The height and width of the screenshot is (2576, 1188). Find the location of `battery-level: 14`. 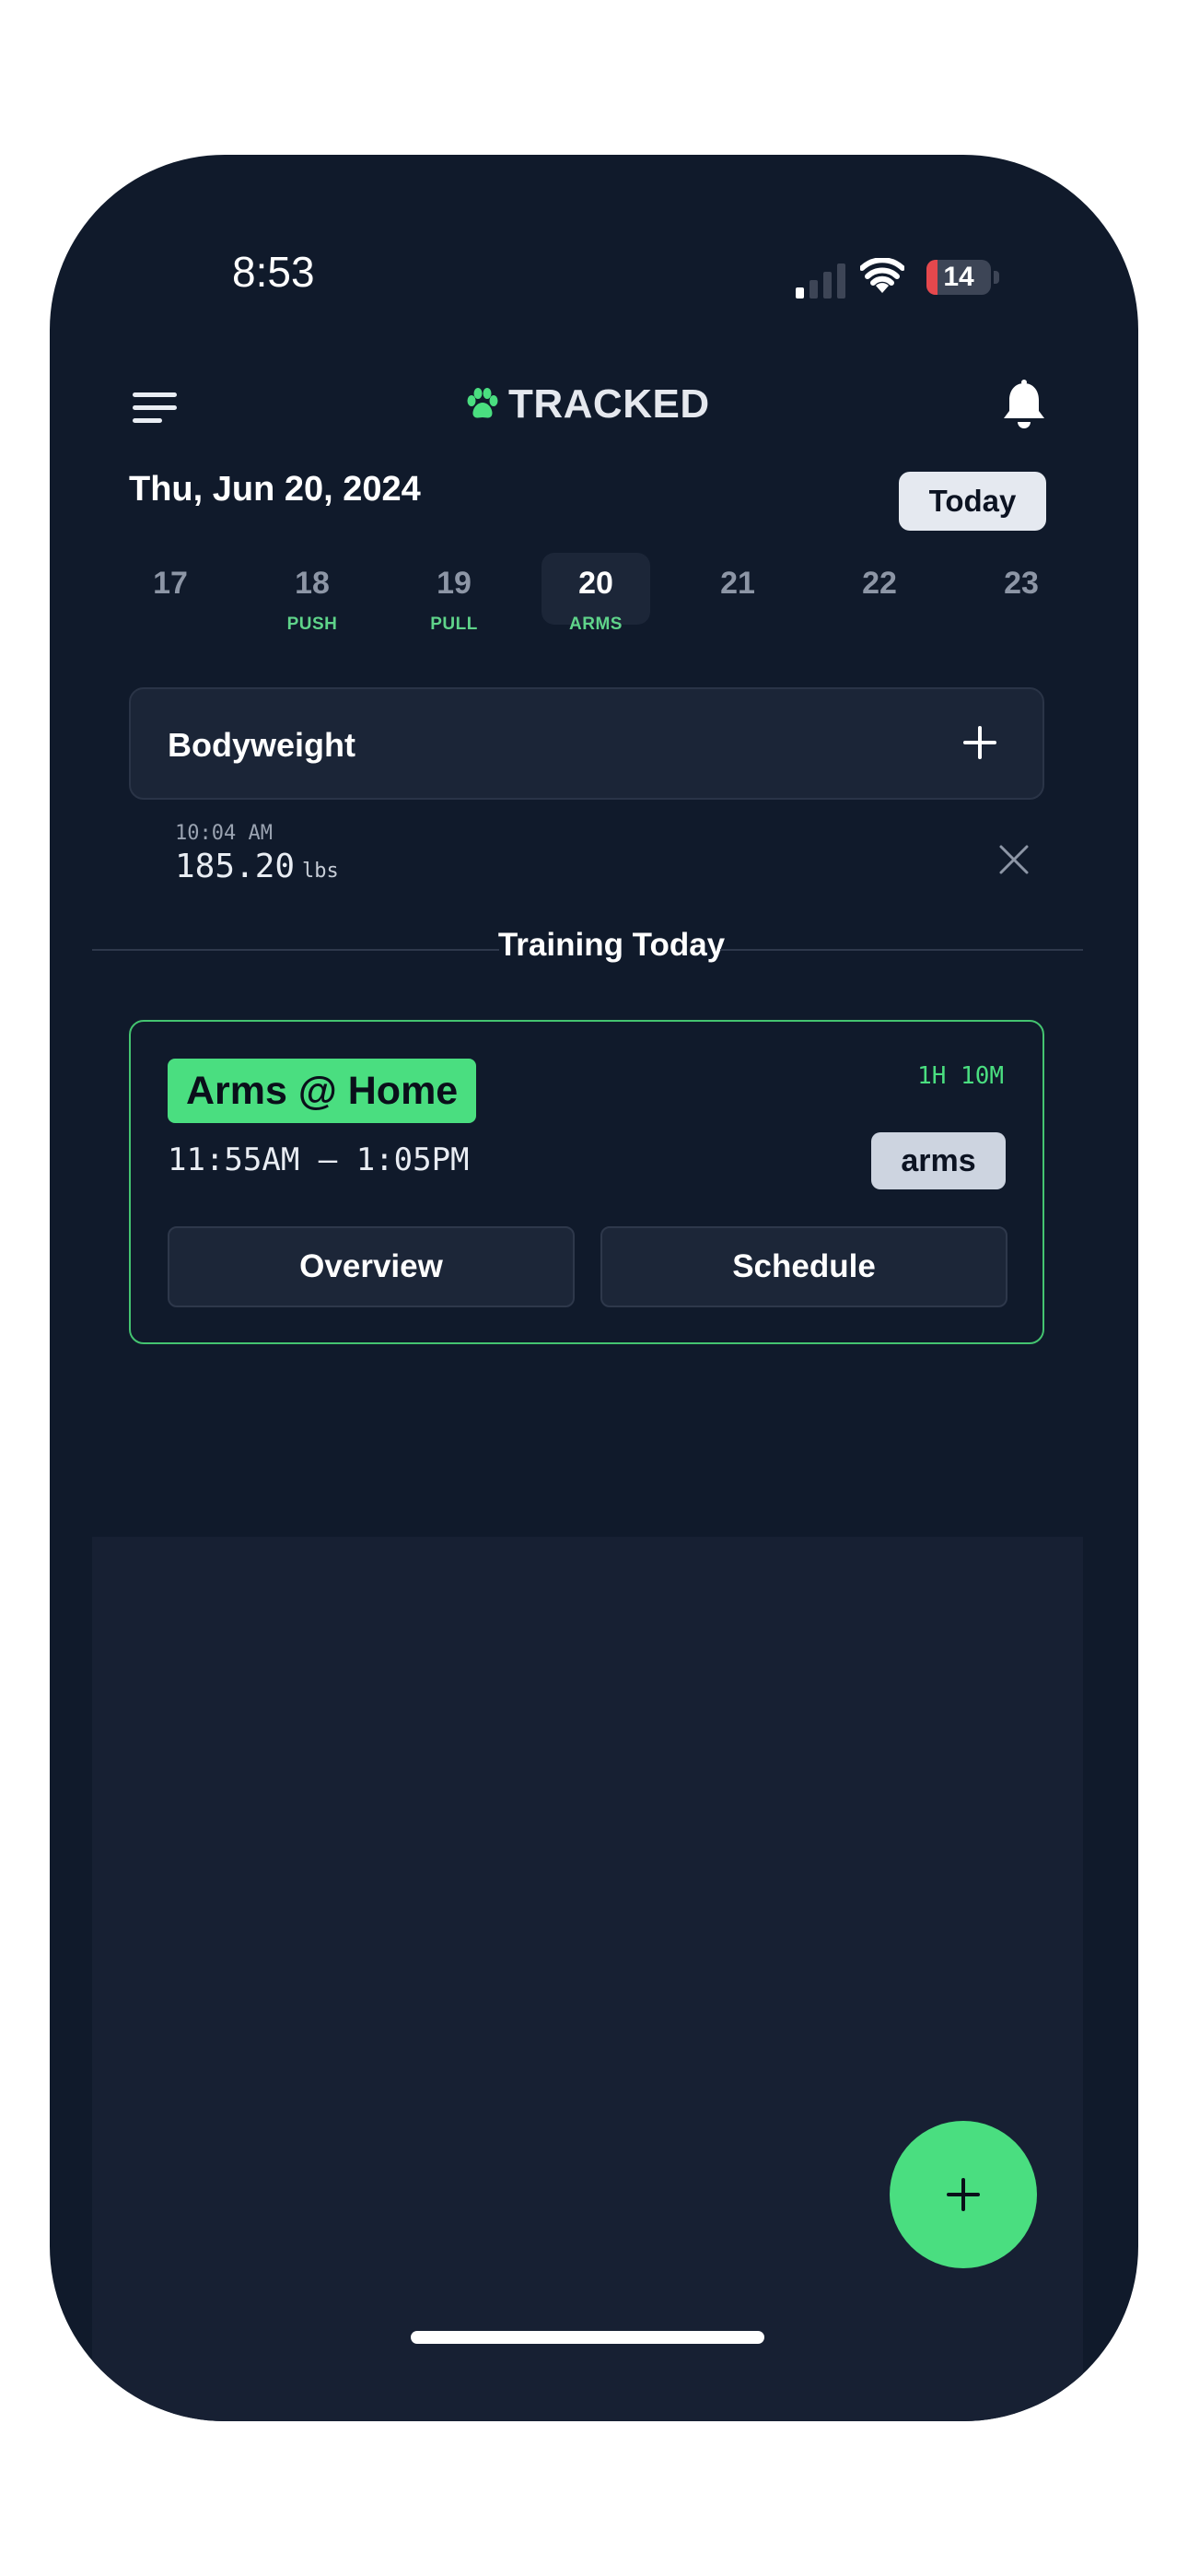

battery-level: 14 is located at coordinates (958, 277).